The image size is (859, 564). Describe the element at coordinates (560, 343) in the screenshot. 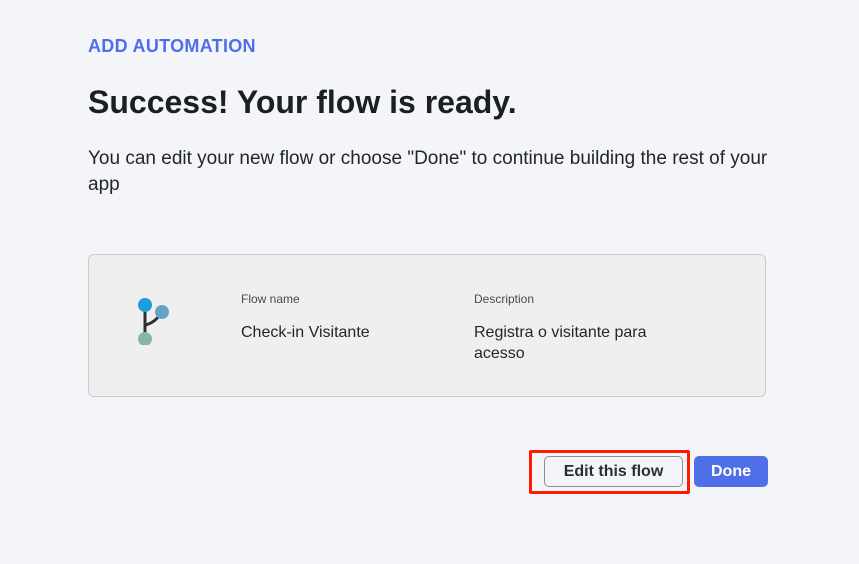

I see `description-value: Registra o visitante para acesso` at that location.